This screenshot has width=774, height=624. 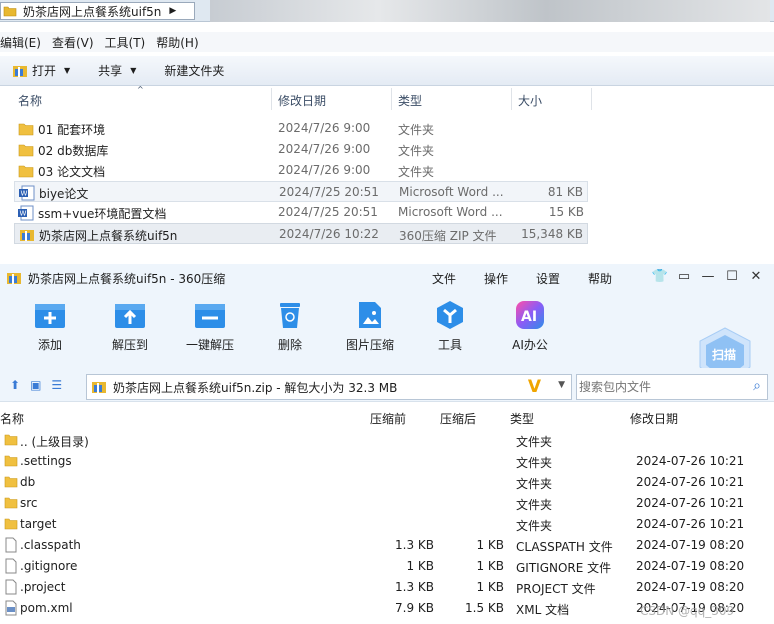 What do you see at coordinates (210, 316) in the screenshot?
I see `extract-all-icon` at bounding box center [210, 316].